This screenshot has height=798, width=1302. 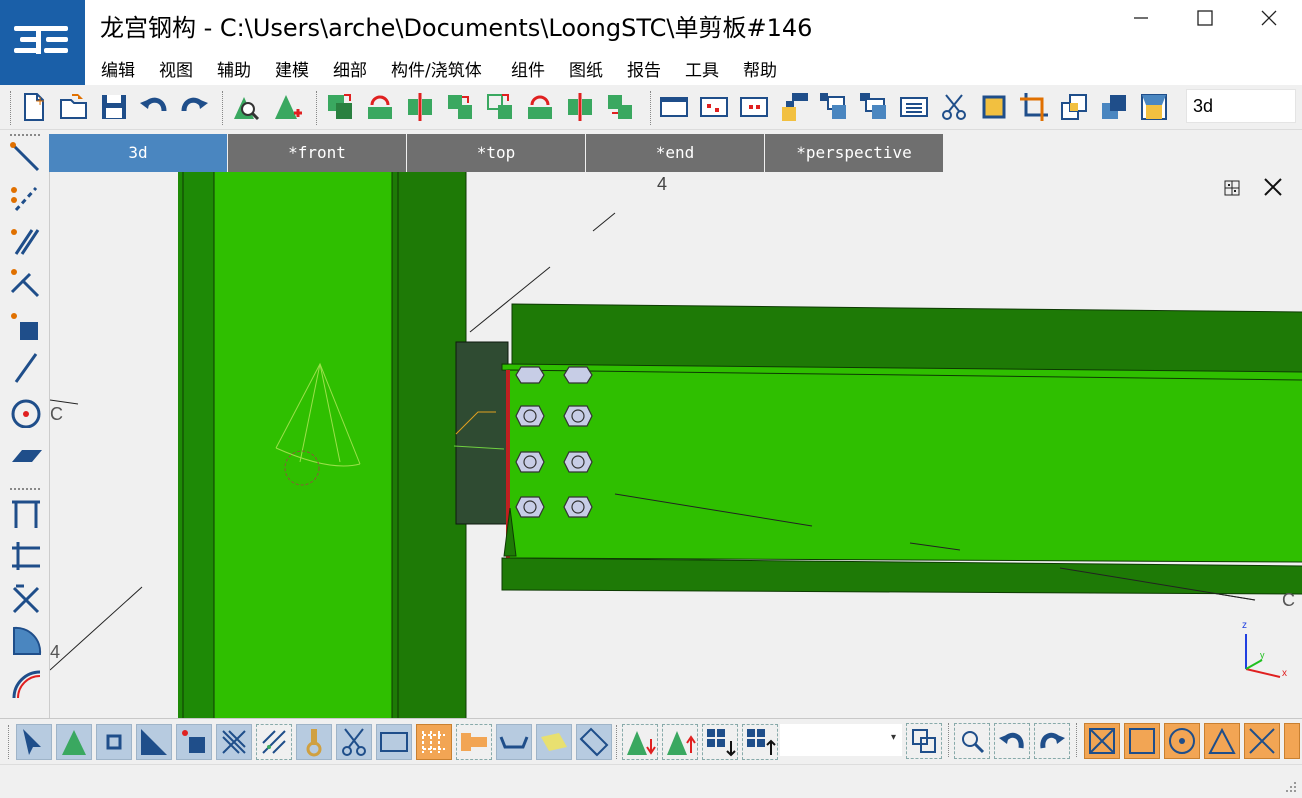 I want to click on close-button, so click(x=1269, y=22).